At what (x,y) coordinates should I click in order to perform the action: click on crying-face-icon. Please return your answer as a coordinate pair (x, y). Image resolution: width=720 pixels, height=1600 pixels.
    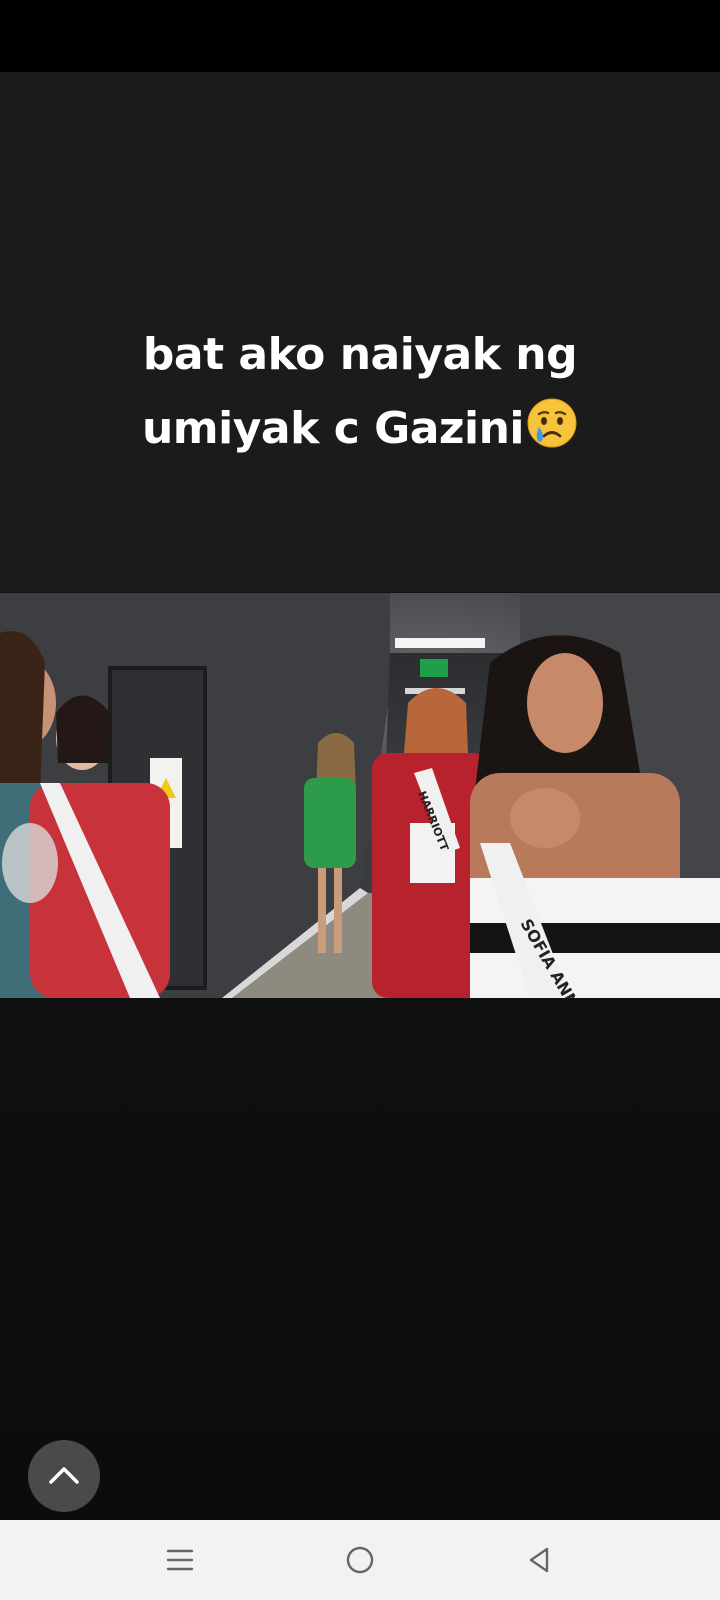
    Looking at the image, I should click on (552, 423).